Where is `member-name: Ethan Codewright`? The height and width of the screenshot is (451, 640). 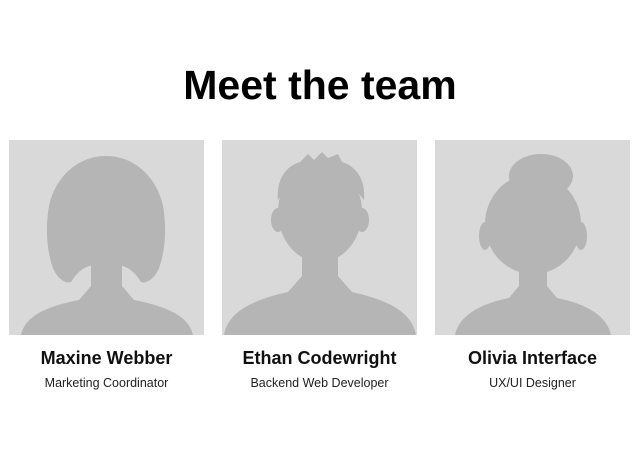 member-name: Ethan Codewright is located at coordinates (319, 358).